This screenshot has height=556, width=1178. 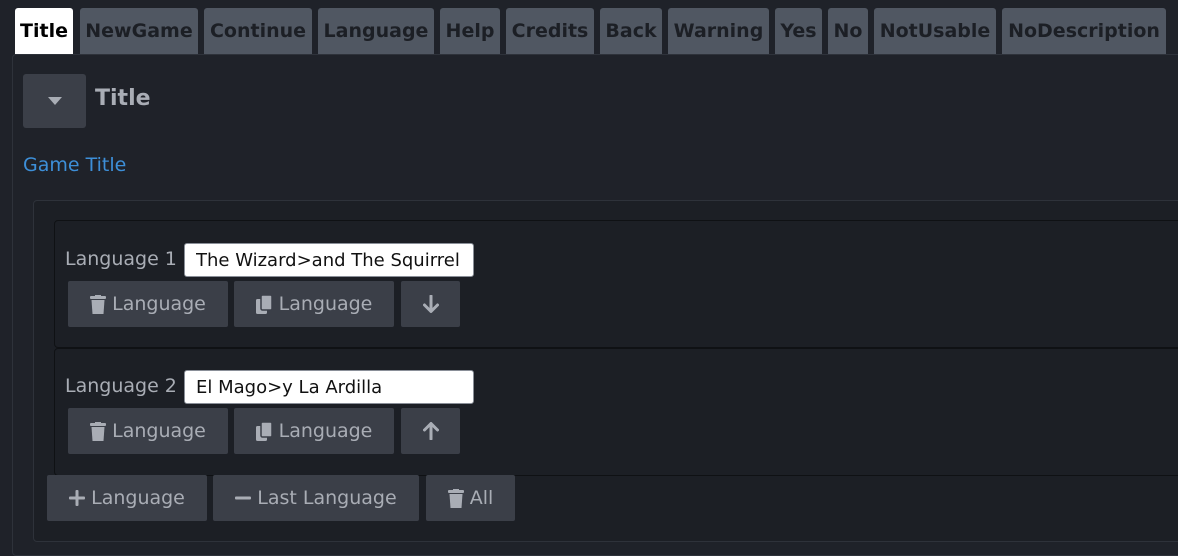 I want to click on panel-title: Title, so click(x=123, y=98).